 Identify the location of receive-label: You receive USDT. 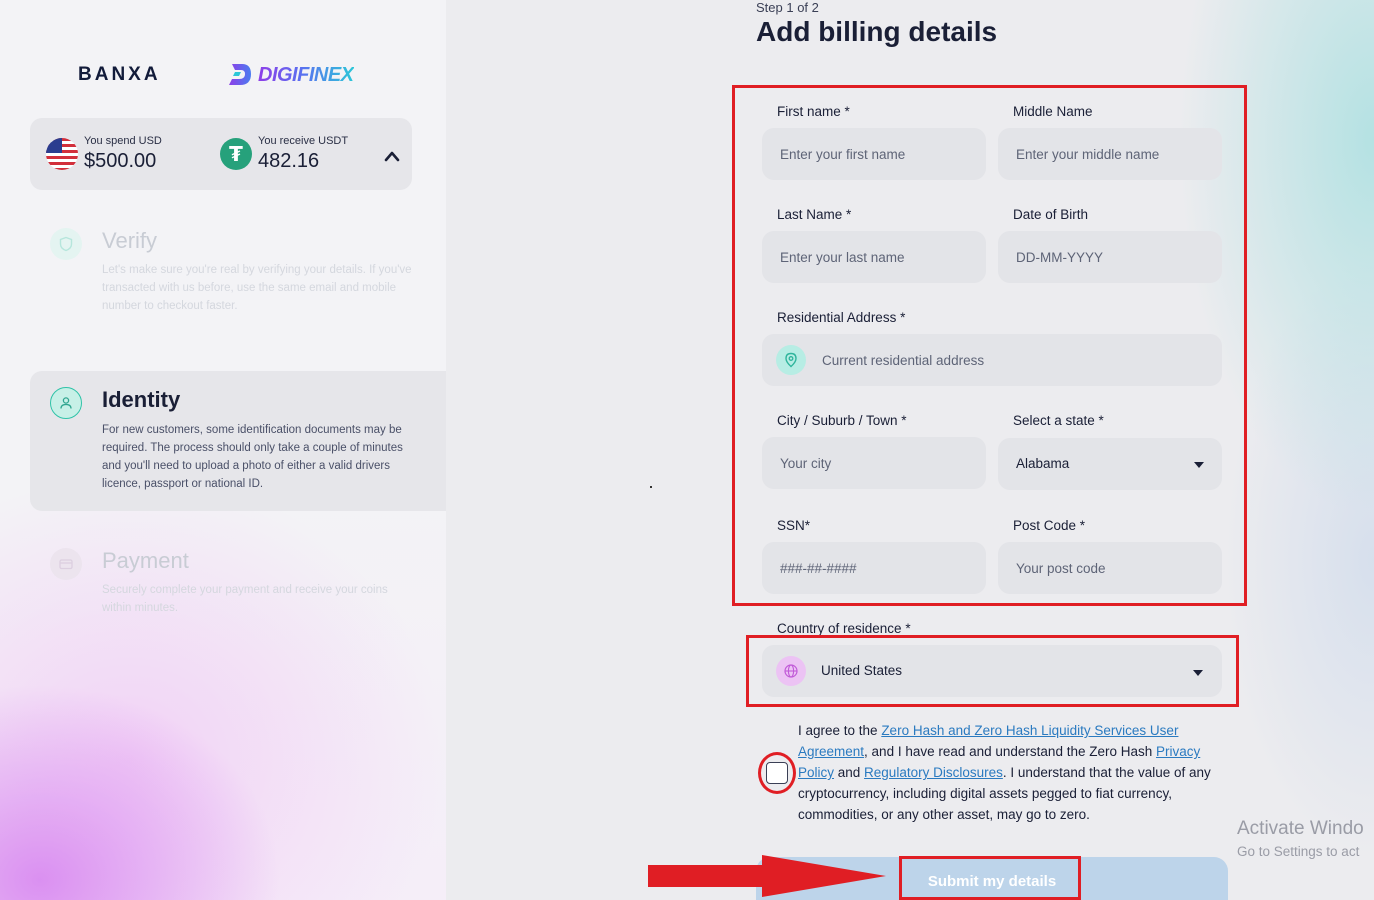
(303, 141).